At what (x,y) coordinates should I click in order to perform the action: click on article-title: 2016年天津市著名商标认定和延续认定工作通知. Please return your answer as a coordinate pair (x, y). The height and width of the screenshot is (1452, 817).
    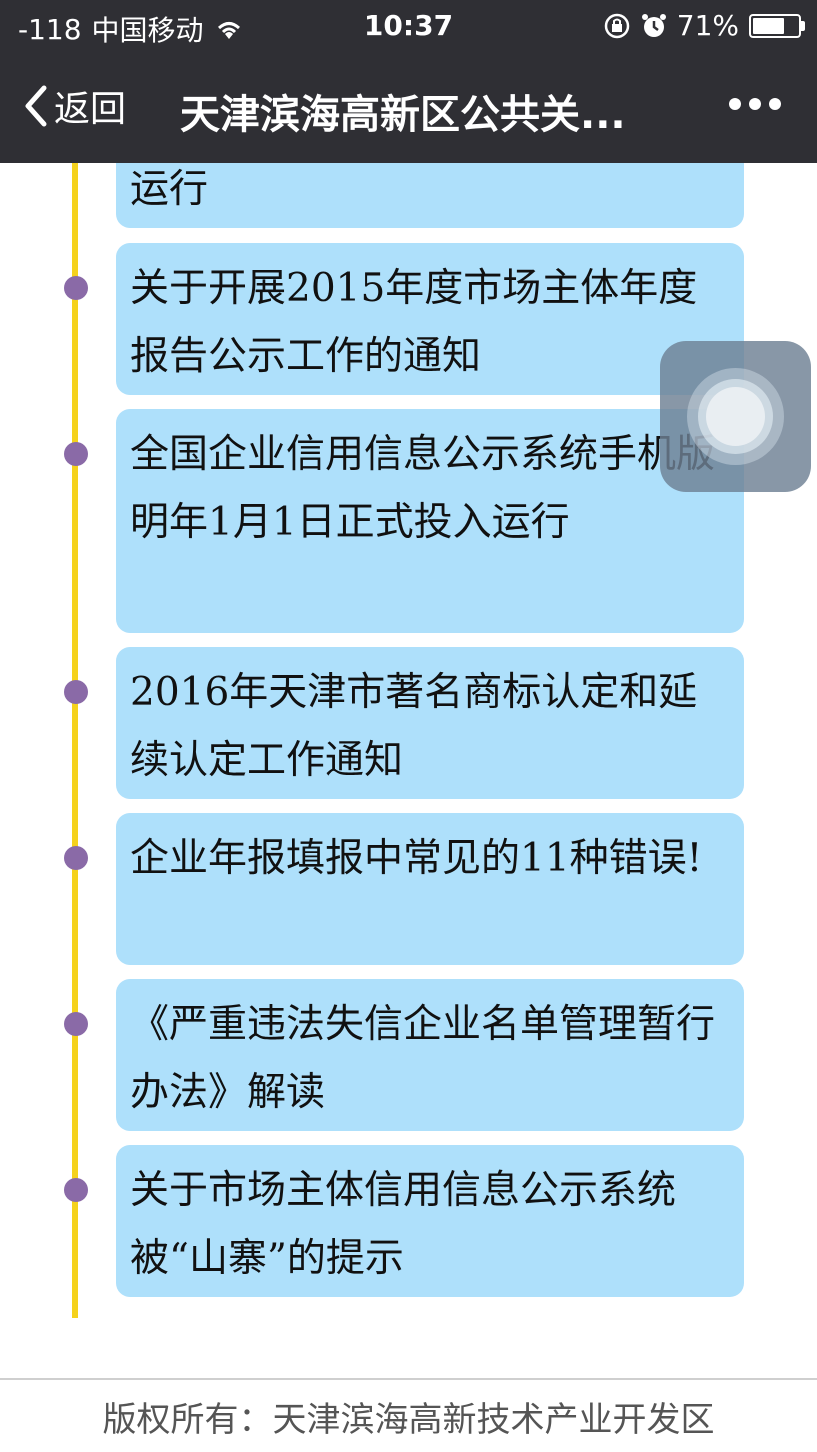
    Looking at the image, I should click on (414, 726).